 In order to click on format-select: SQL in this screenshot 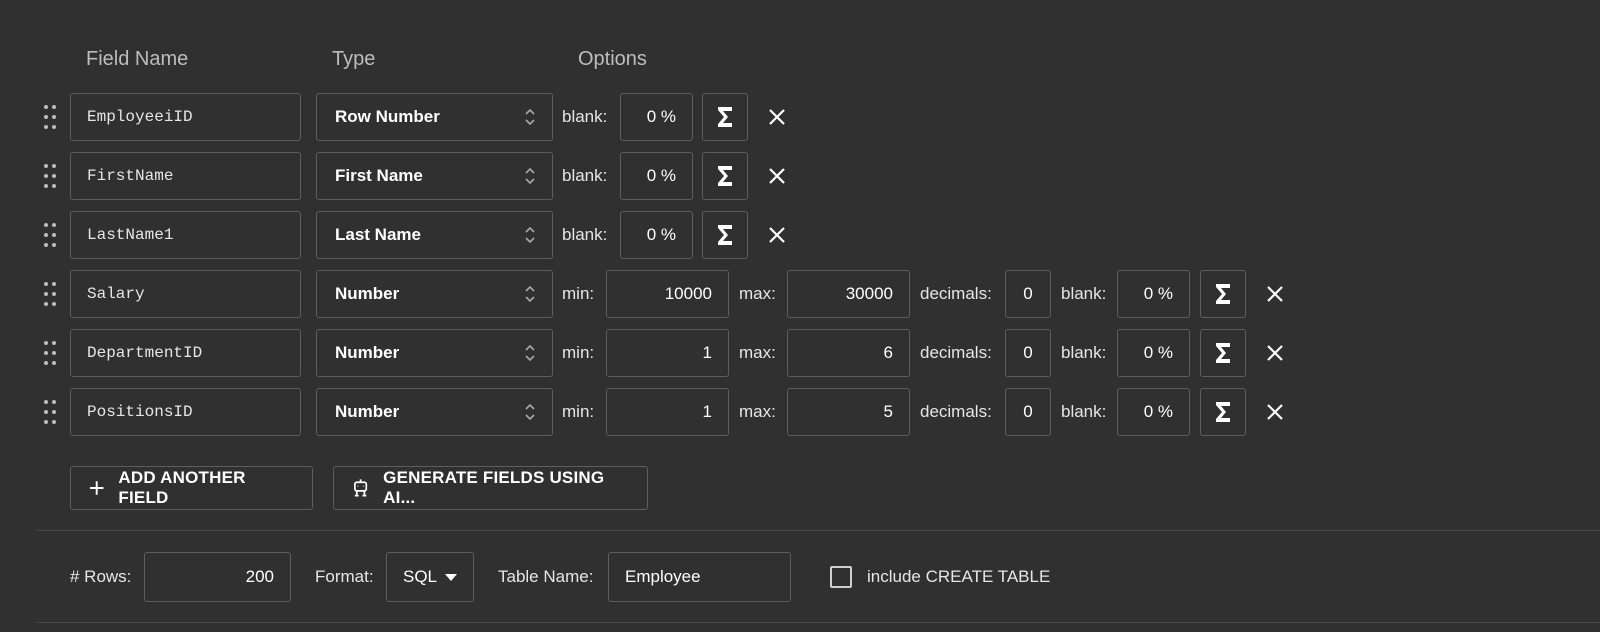, I will do `click(430, 577)`.